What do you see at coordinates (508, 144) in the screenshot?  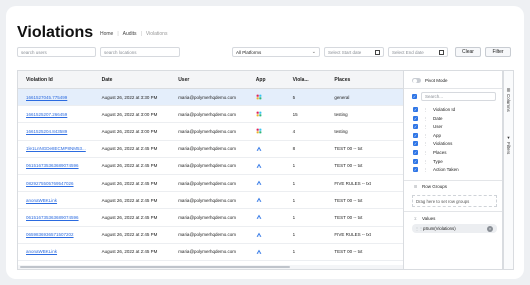 I see `tab-filters: ▼ Filters` at bounding box center [508, 144].